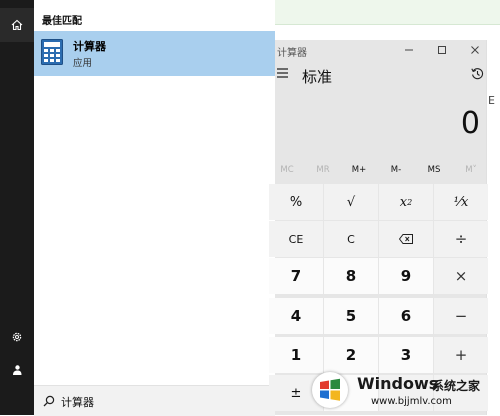 The height and width of the screenshot is (416, 500). What do you see at coordinates (461, 355) in the screenshot?
I see `add-key: +` at bounding box center [461, 355].